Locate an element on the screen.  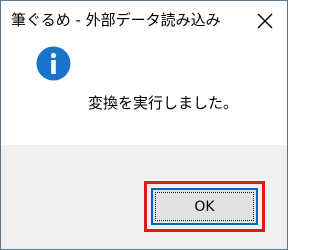
ok-button: OK is located at coordinates (204, 206).